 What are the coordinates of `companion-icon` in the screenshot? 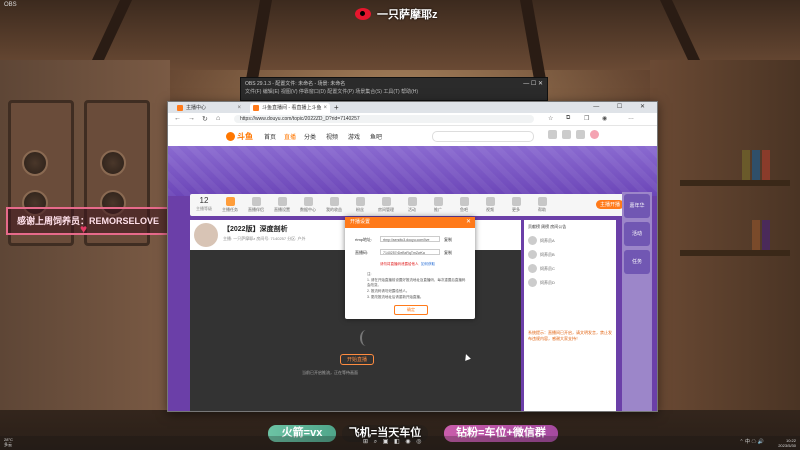 It's located at (256, 201).